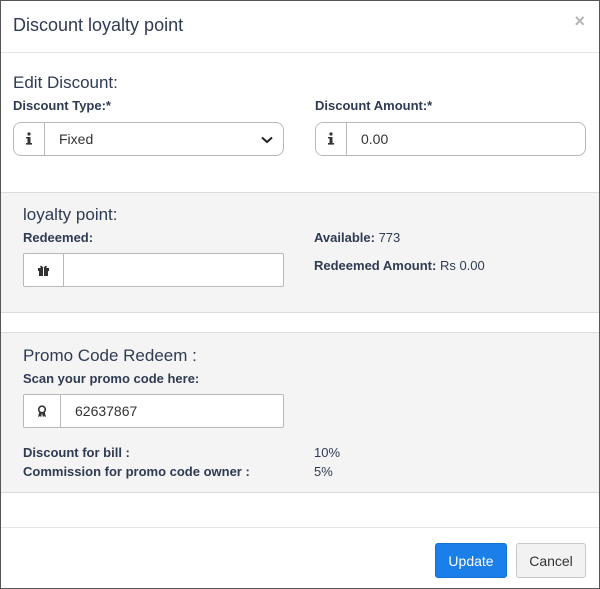 The height and width of the screenshot is (589, 600). I want to click on loyalty-heading: loyalty point:, so click(70, 214).